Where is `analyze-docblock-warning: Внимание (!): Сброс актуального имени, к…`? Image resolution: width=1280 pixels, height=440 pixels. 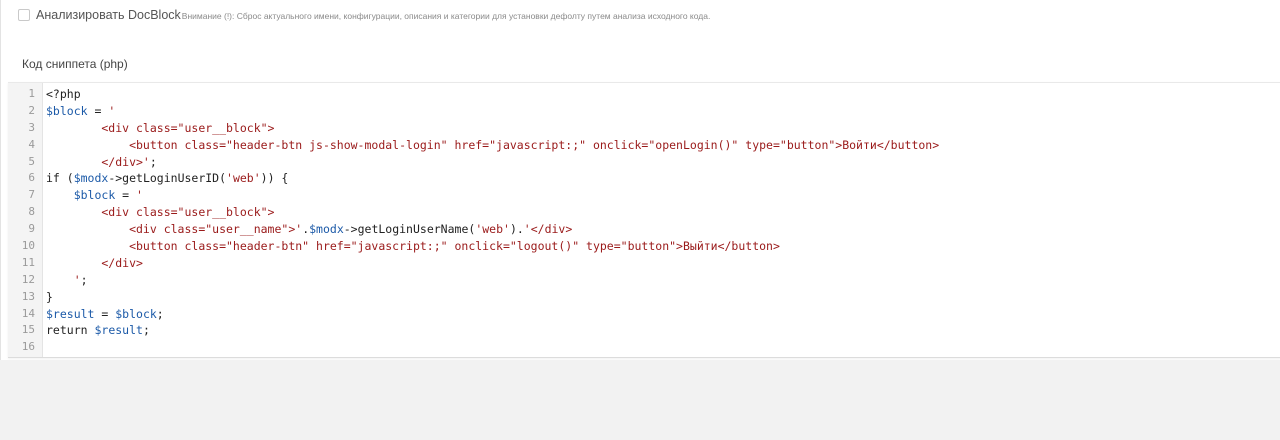 analyze-docblock-warning: Внимание (!): Сброс актуального имени, к… is located at coordinates (446, 16).